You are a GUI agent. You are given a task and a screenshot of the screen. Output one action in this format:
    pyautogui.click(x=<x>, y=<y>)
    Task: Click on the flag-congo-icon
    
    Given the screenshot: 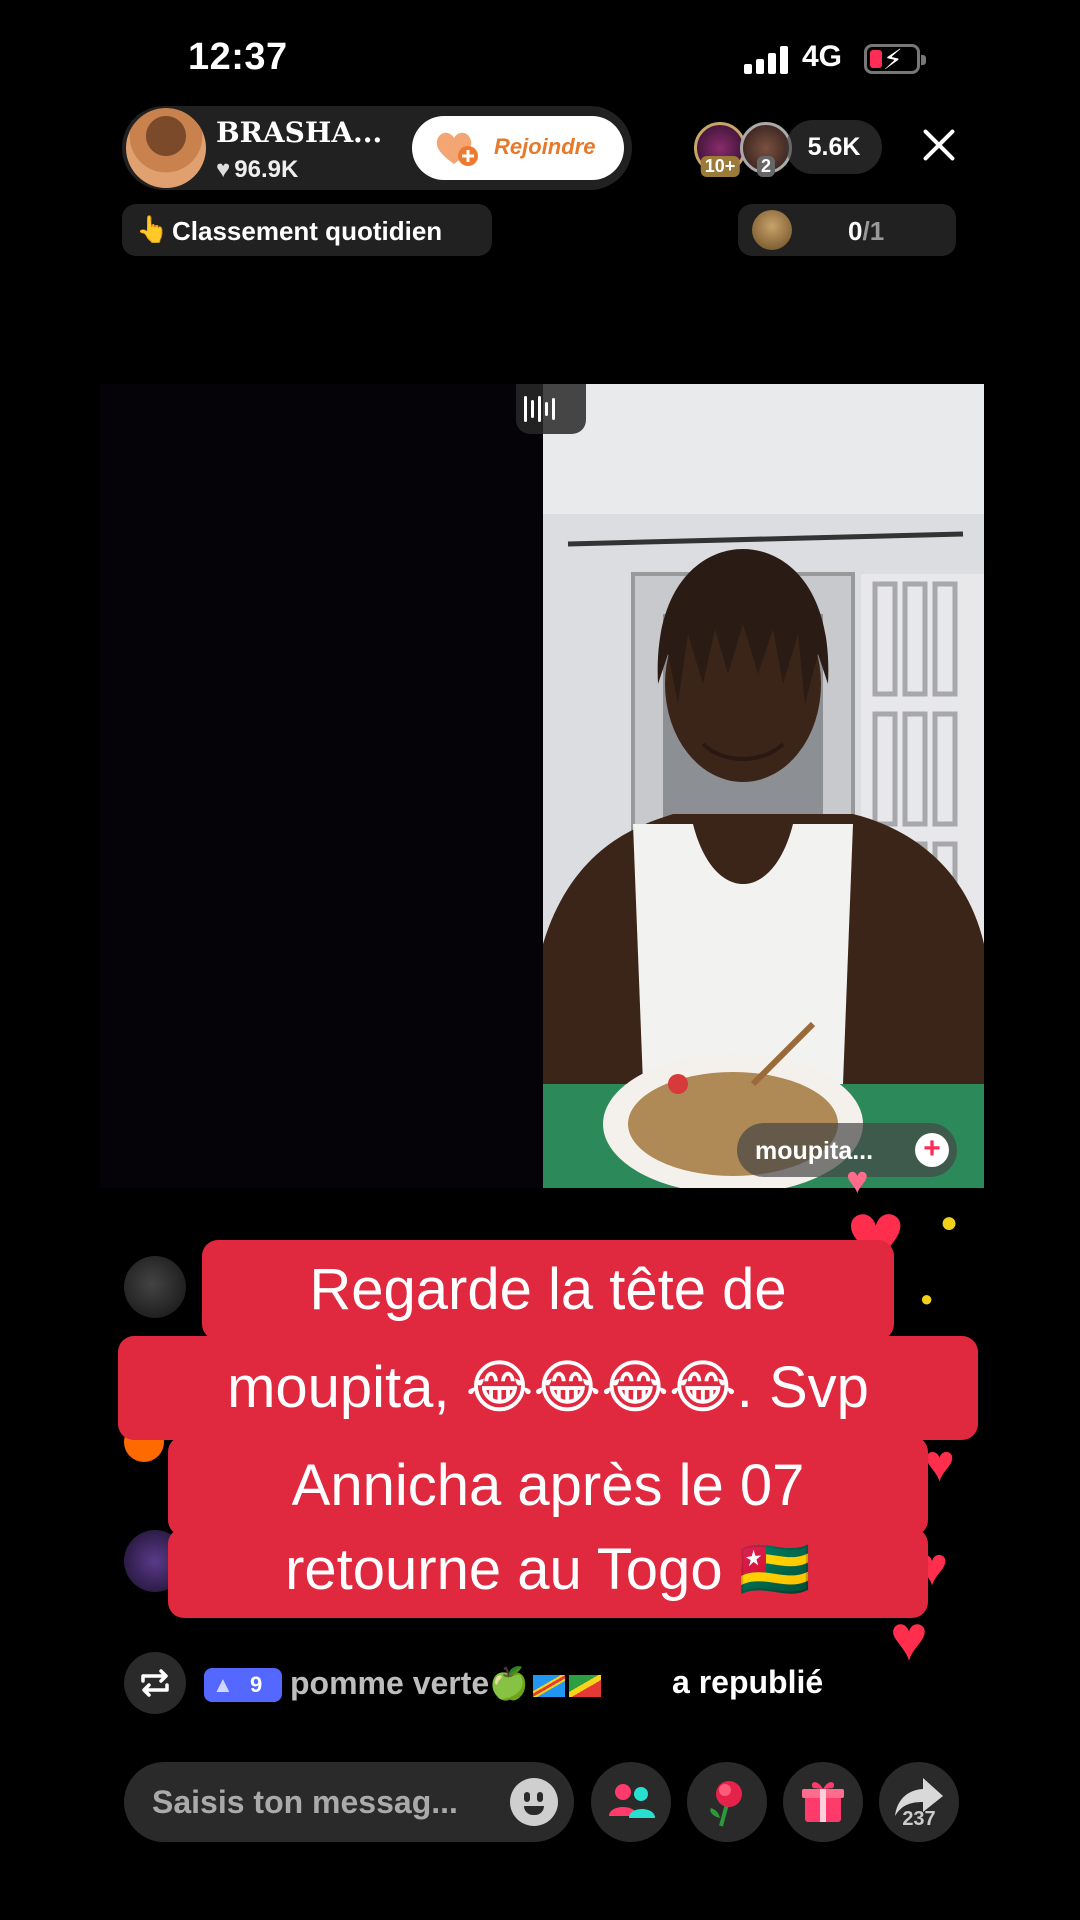 What is the action you would take?
    pyautogui.click(x=585, y=1685)
    